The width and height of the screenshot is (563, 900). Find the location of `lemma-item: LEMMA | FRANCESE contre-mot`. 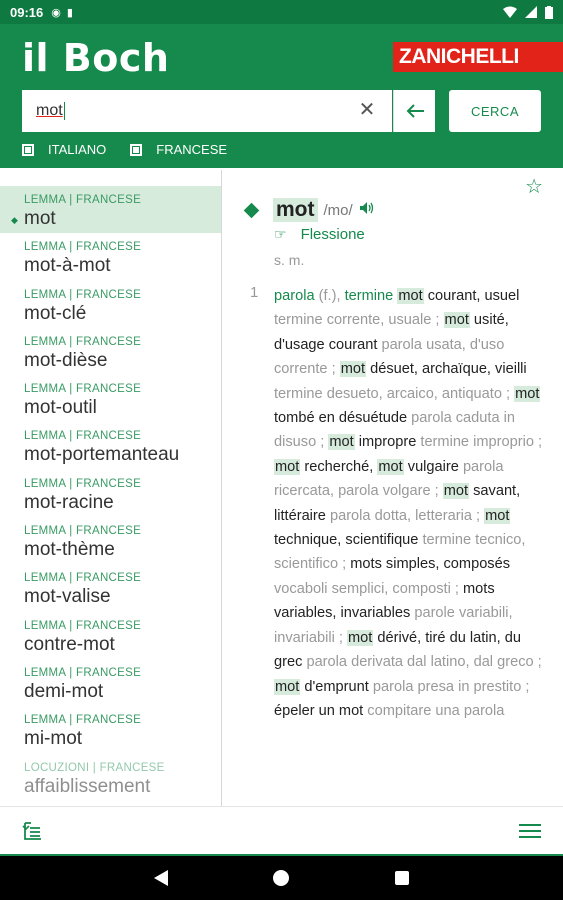

lemma-item: LEMMA | FRANCESE contre-mot is located at coordinates (110, 635).